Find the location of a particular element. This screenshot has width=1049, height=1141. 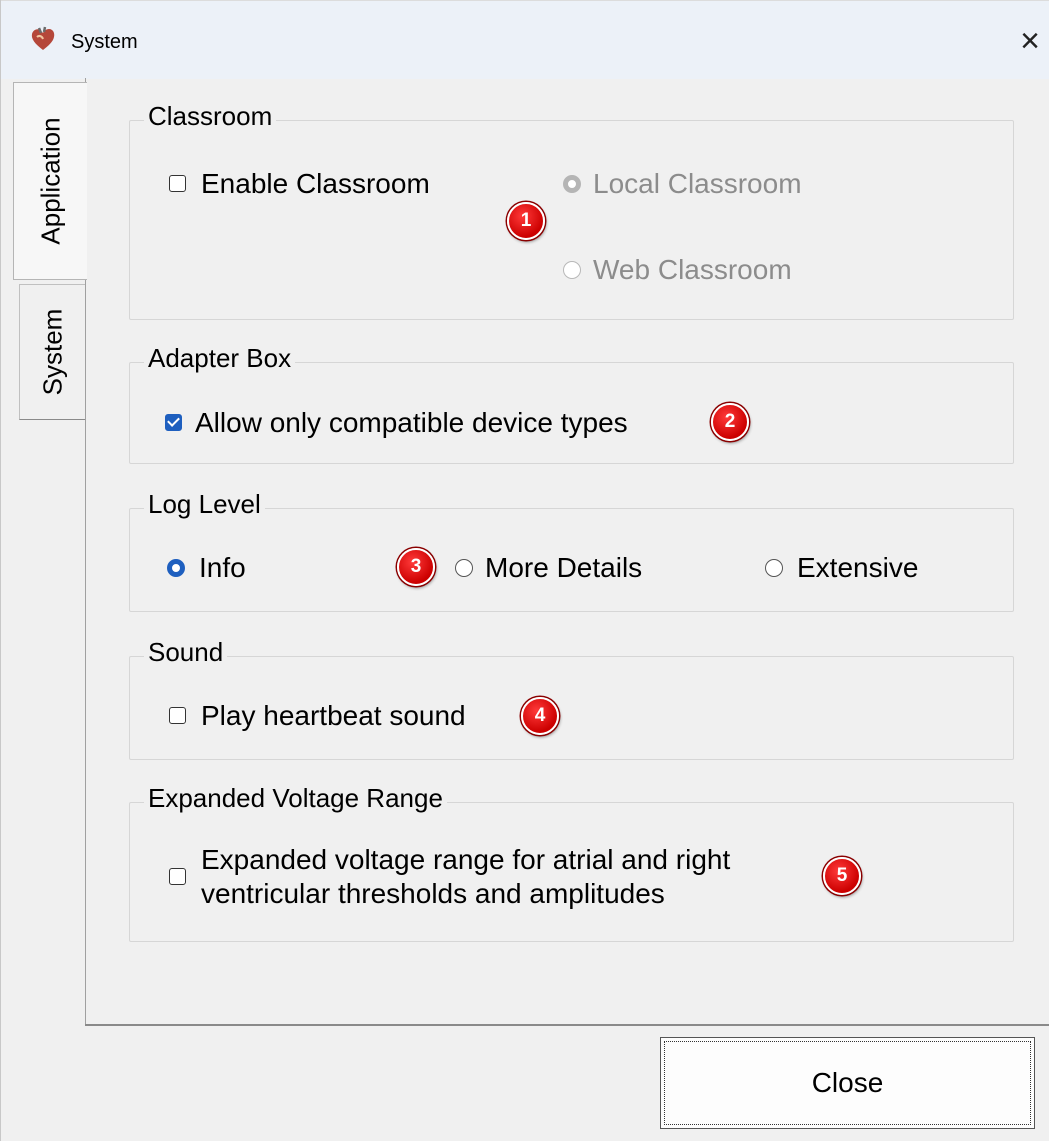

log-level-info-label: Info is located at coordinates (222, 567).